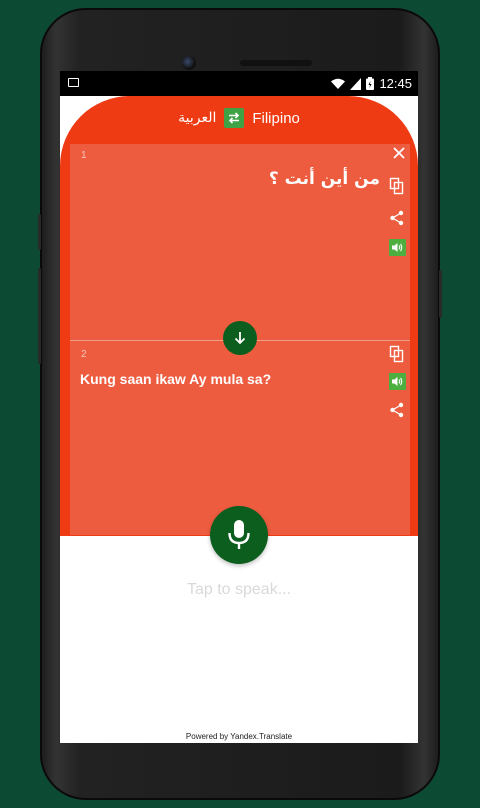 This screenshot has height=808, width=480. I want to click on source-language: العربية, so click(197, 118).